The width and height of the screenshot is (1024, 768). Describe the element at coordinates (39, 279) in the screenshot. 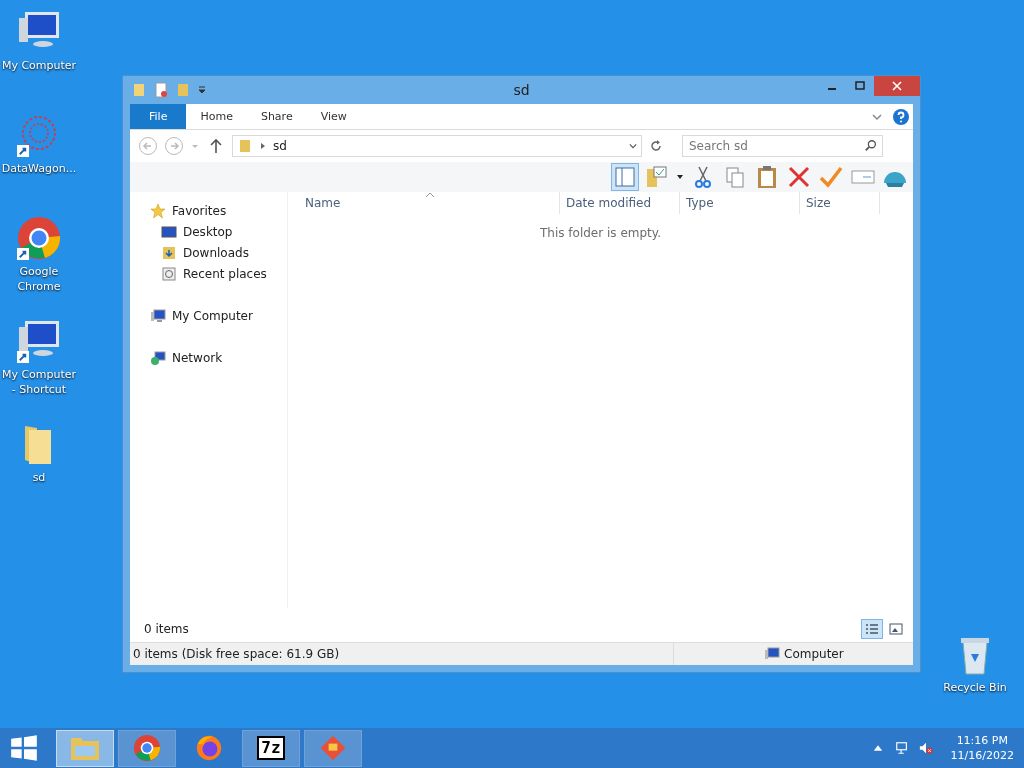

I see `icon-label: Google Chrome` at that location.